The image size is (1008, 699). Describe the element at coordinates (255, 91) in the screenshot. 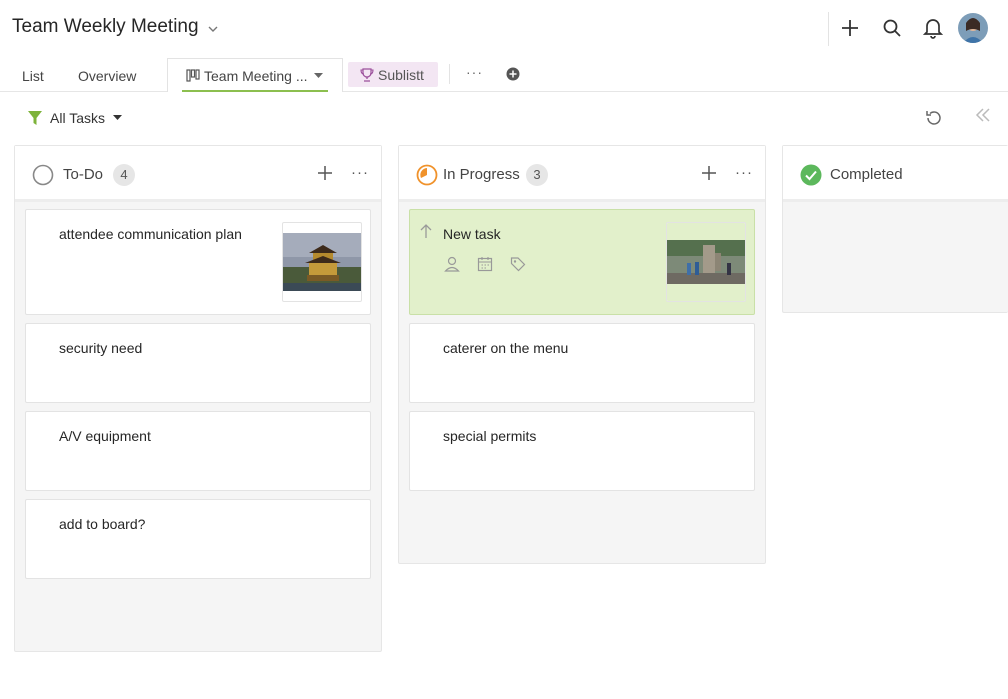

I see `active-tab-underline` at that location.